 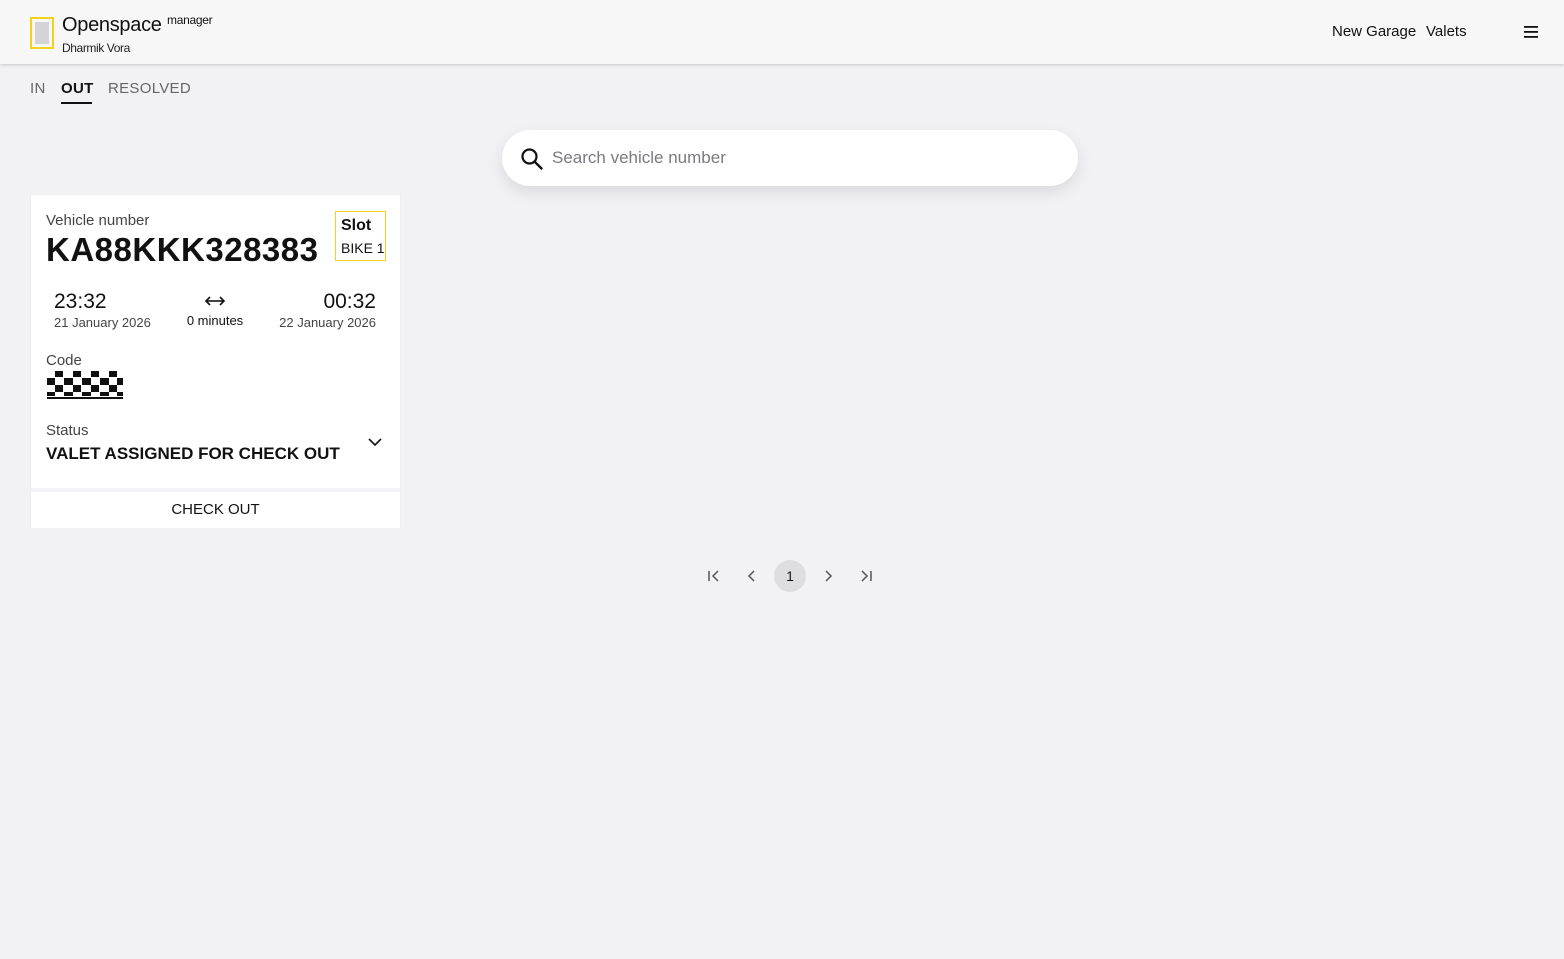 What do you see at coordinates (215, 510) in the screenshot?
I see `check-out-button: CHECK OUT` at bounding box center [215, 510].